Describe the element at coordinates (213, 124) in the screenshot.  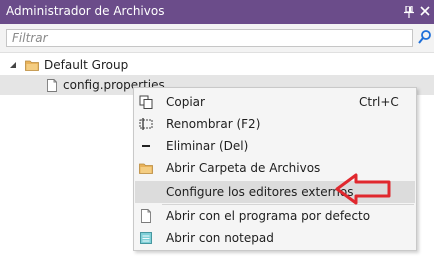
I see `rename-label: Renombrar (F2)` at that location.